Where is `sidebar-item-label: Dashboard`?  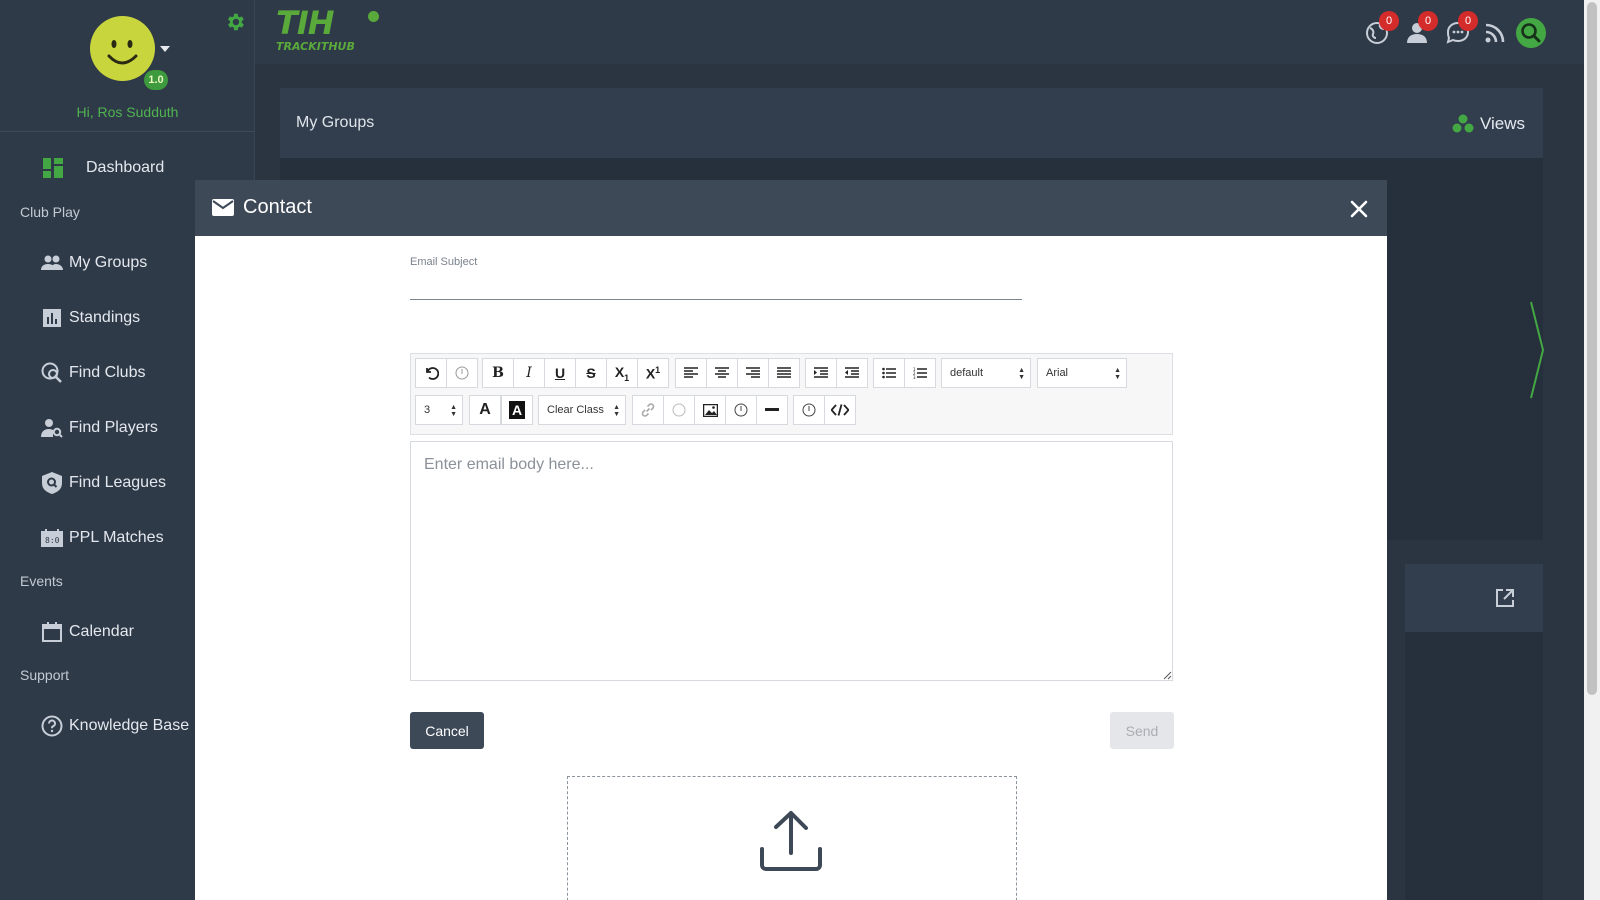 sidebar-item-label: Dashboard is located at coordinates (125, 167).